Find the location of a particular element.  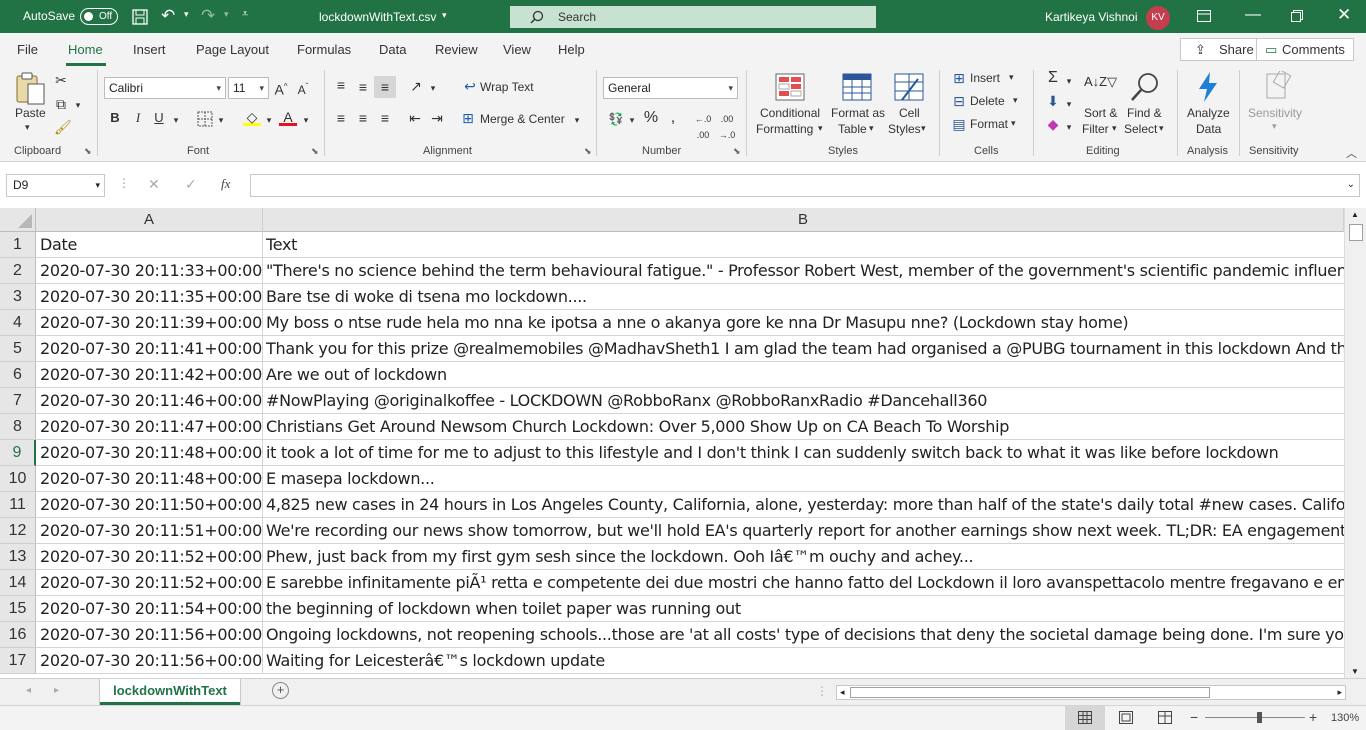

tab-data: Data is located at coordinates (392, 49).